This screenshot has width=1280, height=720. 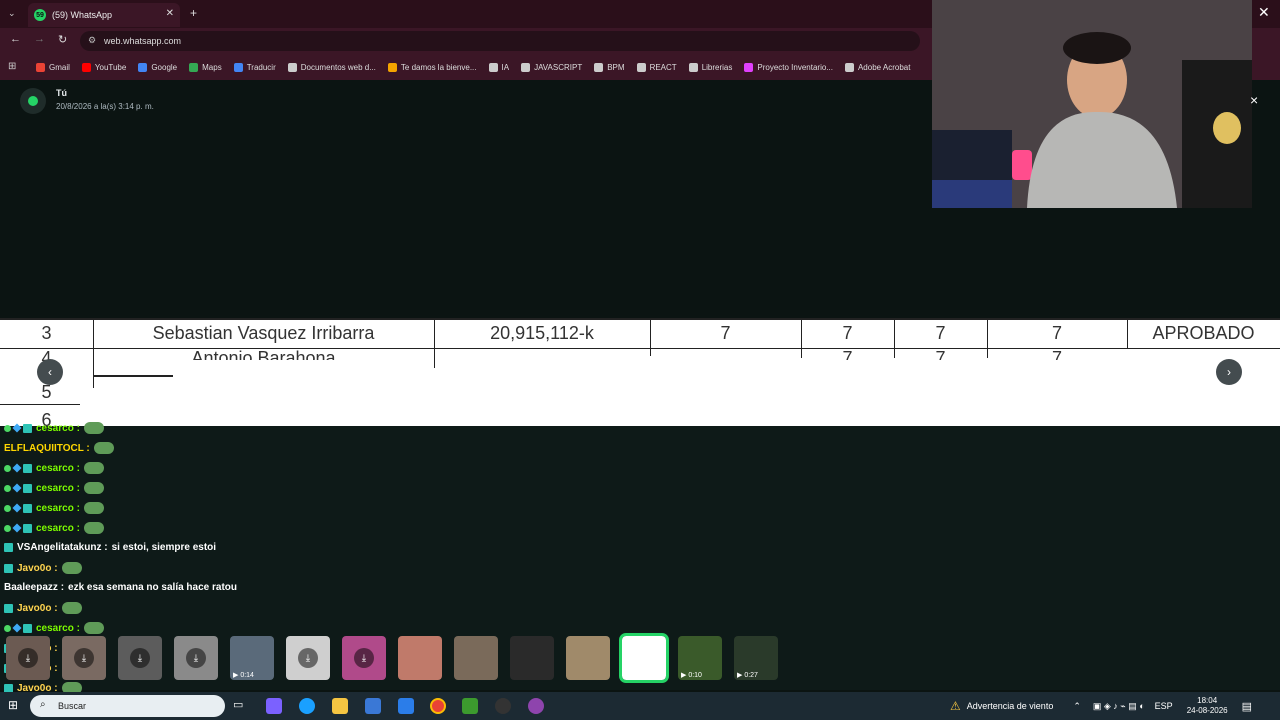 What do you see at coordinates (12, 66) in the screenshot?
I see `apps-grid-icon: ⊞` at bounding box center [12, 66].